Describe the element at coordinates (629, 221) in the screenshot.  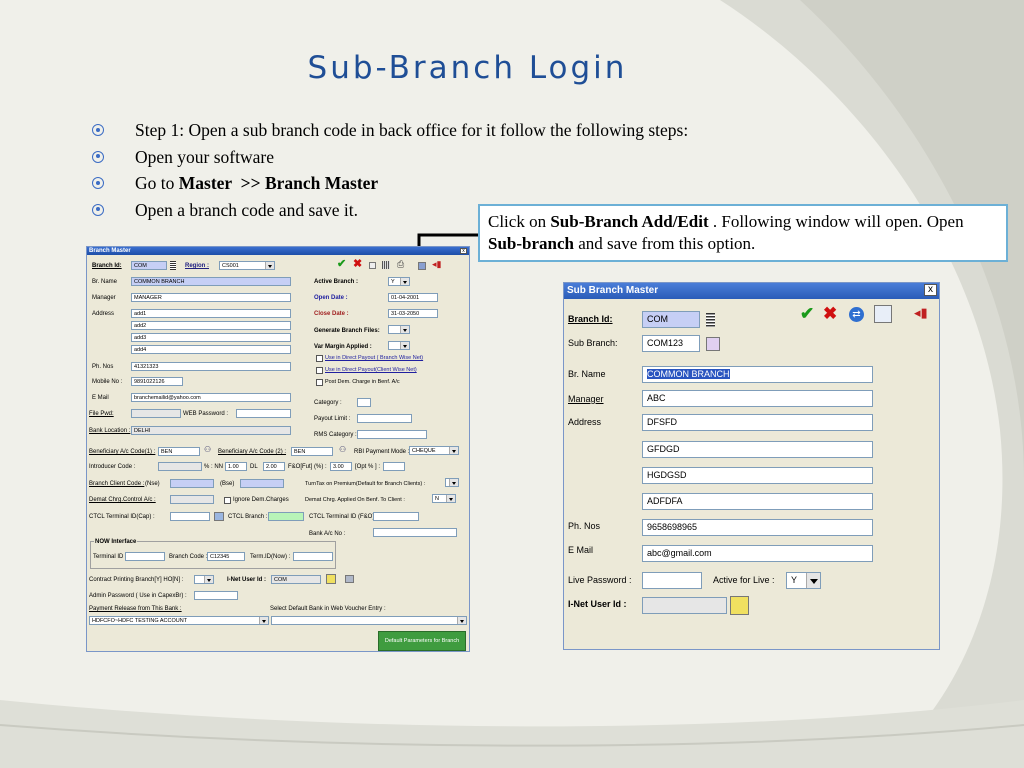
I see `callout-bold-sub-branch-add-edit: Sub-Branch Add/Edit` at that location.